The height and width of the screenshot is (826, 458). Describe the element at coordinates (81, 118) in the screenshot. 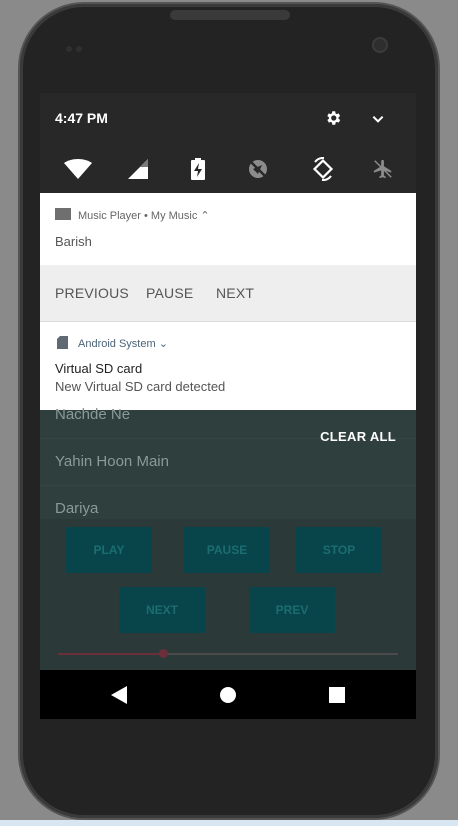

I see `status-time: 4:47 PM` at that location.